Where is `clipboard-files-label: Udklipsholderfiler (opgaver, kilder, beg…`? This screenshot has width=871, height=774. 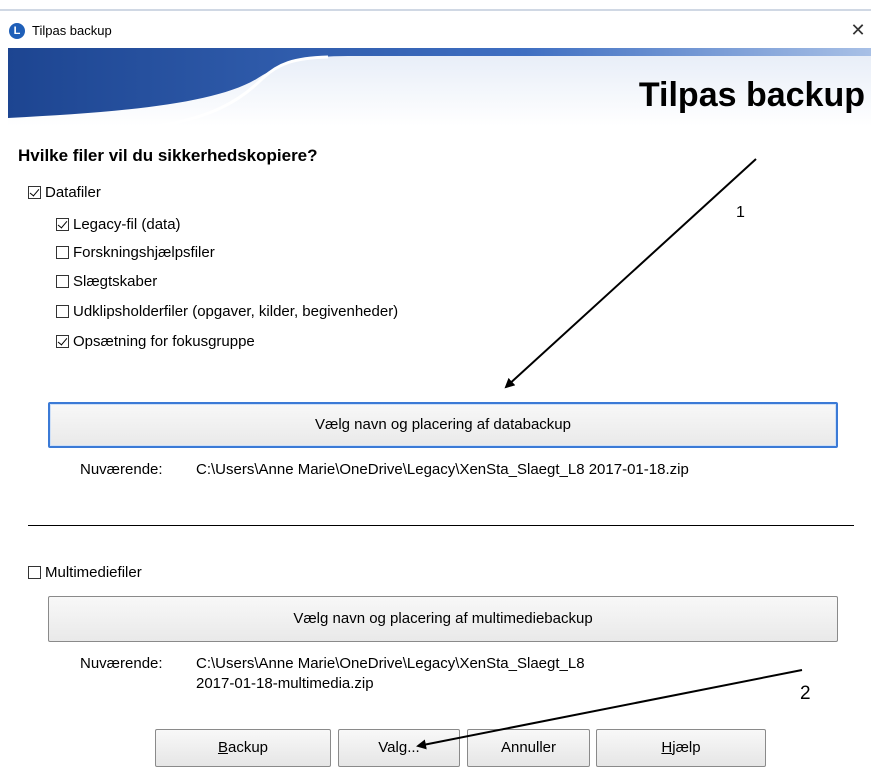 clipboard-files-label: Udklipsholderfiler (opgaver, kilder, beg… is located at coordinates (236, 311).